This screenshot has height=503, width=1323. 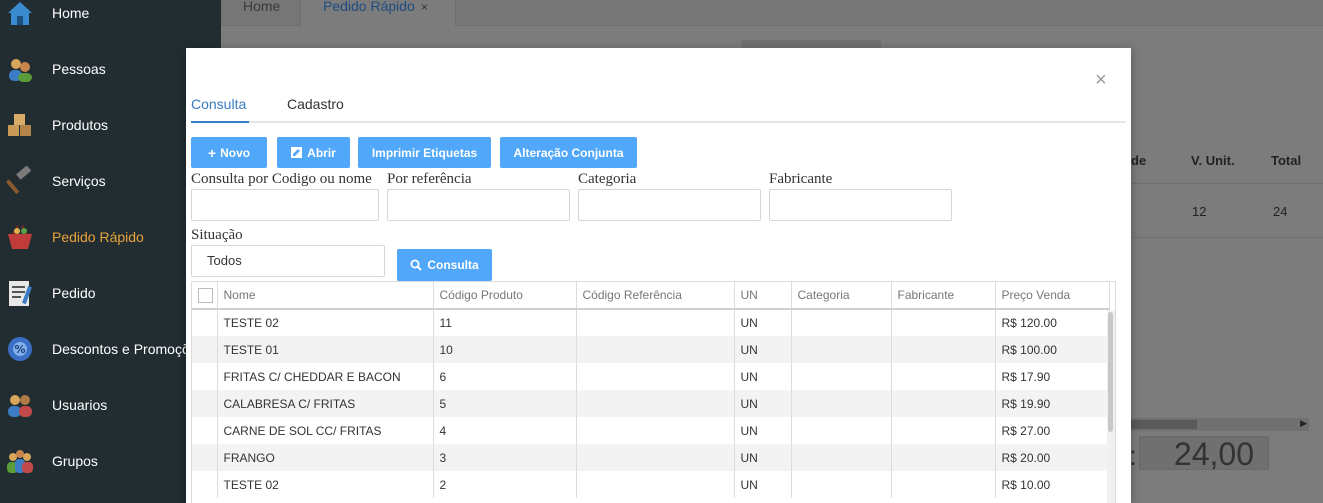 I want to click on categoria-input, so click(x=669, y=205).